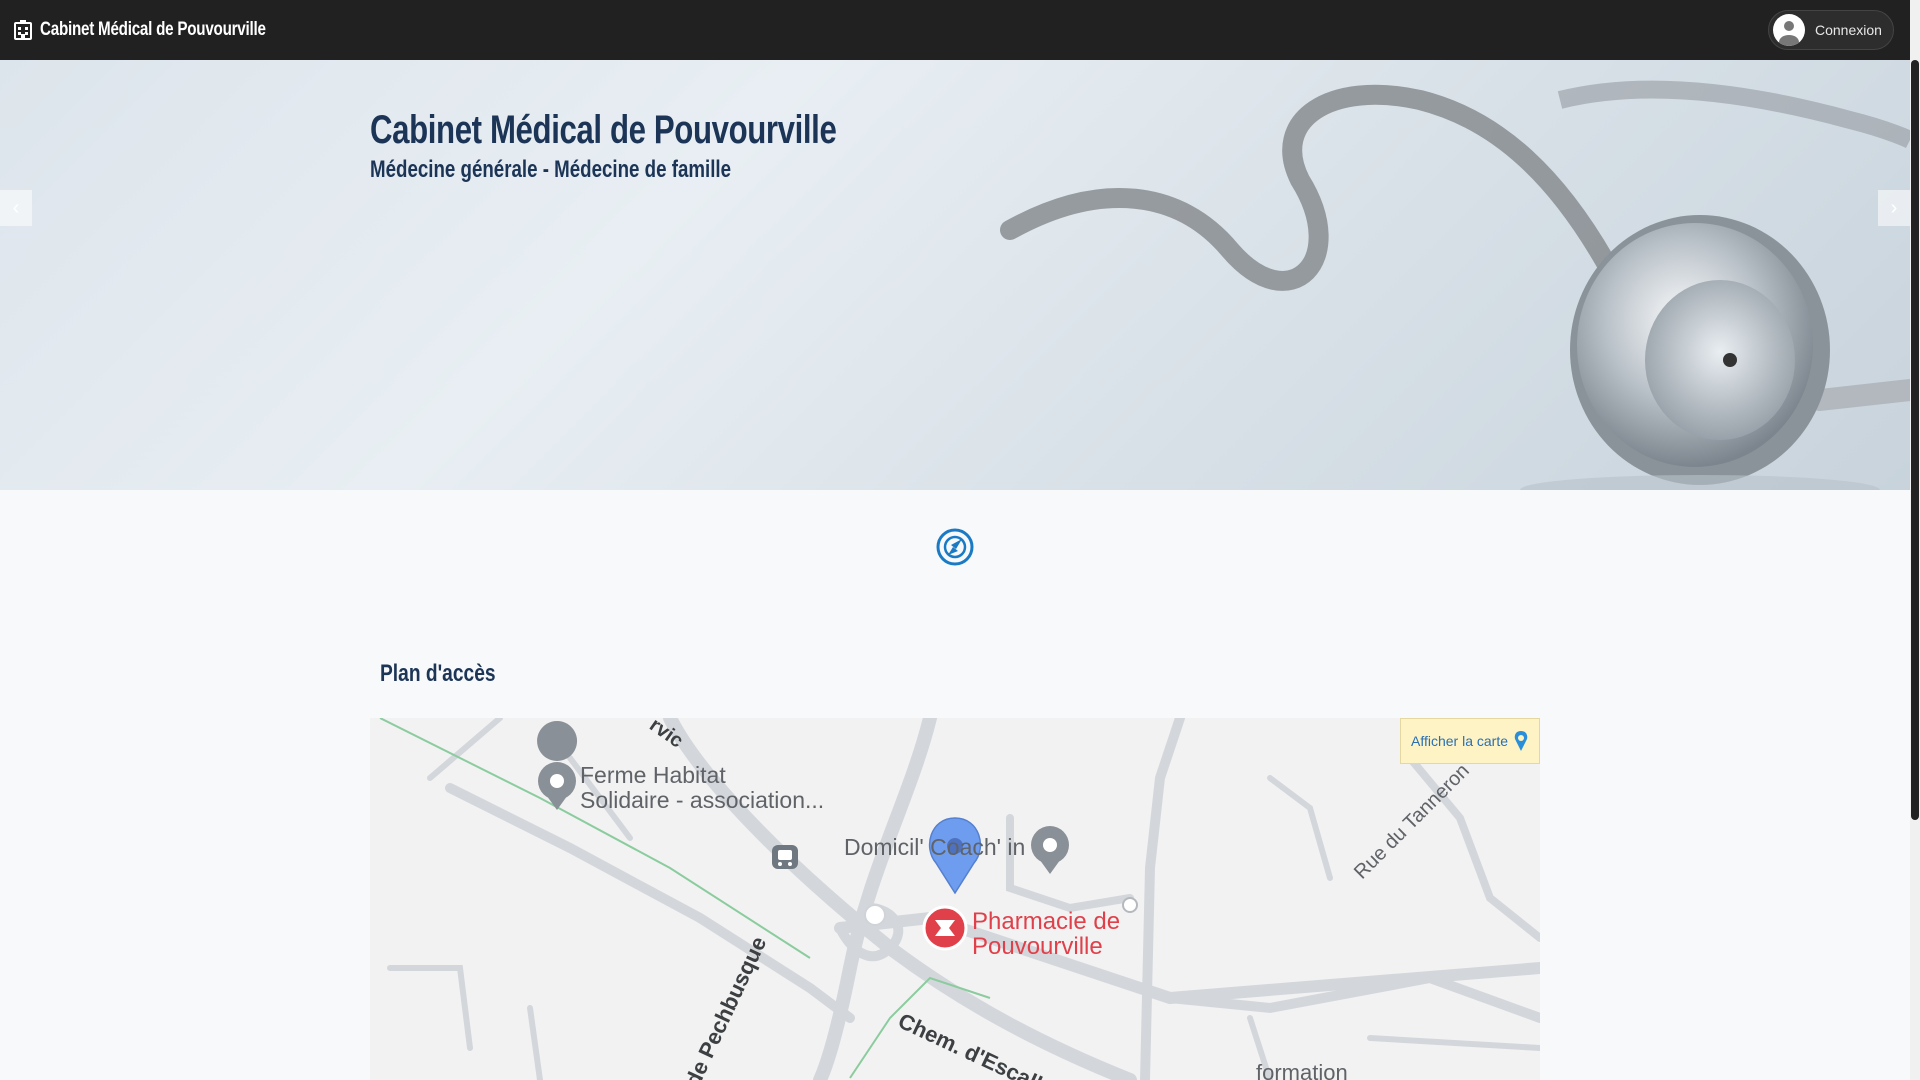 This screenshot has width=1920, height=1080. I want to click on brand-link: Cabinet Médical de Pouvourville, so click(168, 30).